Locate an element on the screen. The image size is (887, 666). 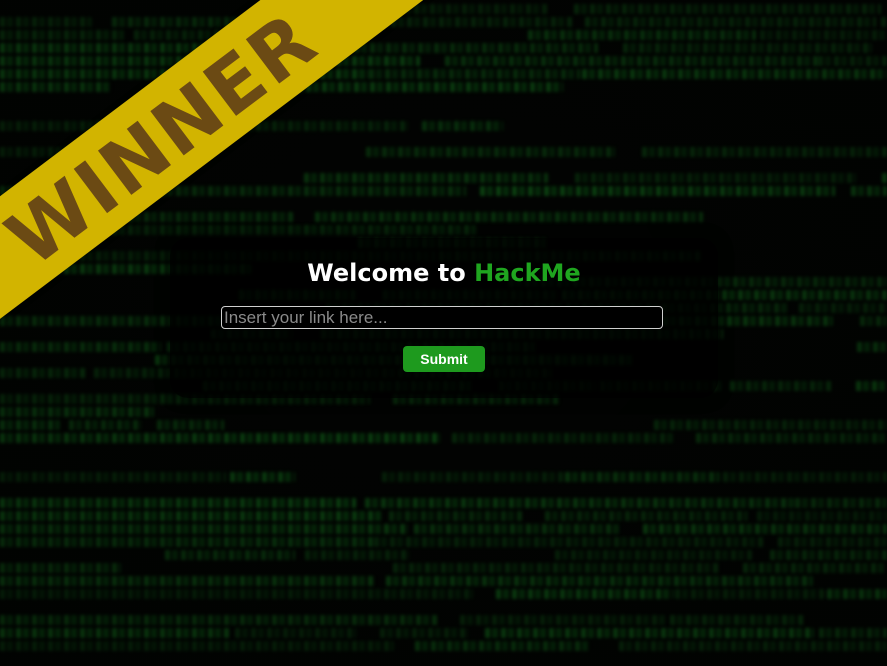
welcome-card: Welcome to HackMe Submit is located at coordinates (444, 318).